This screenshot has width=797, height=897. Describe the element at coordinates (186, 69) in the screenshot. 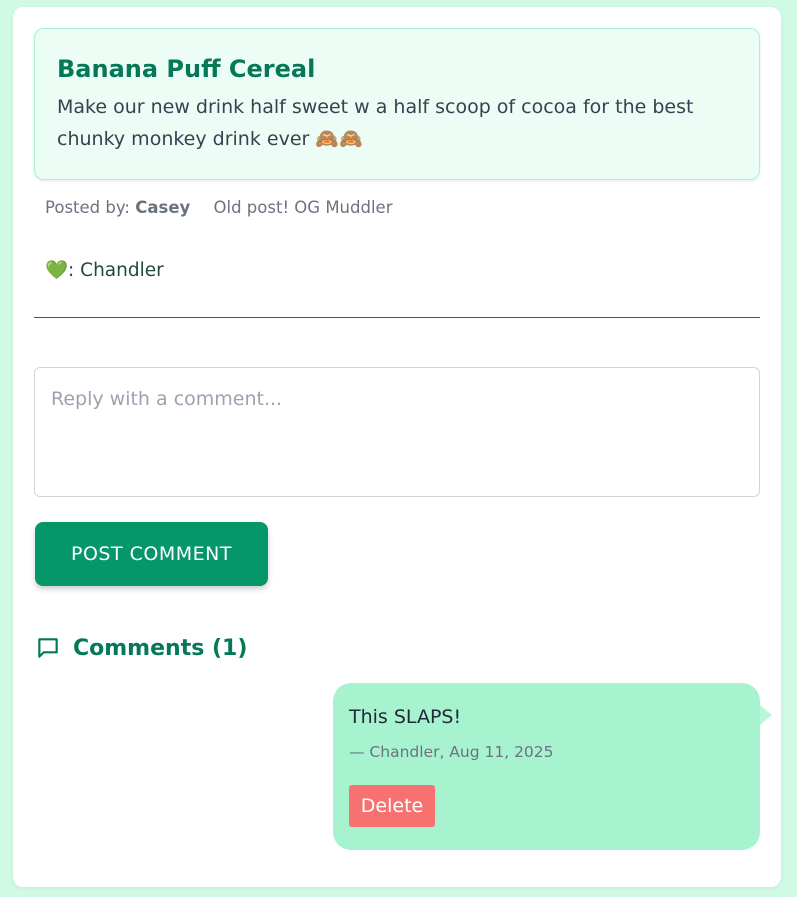

I see `post-title: Banana Puff Cereal` at that location.